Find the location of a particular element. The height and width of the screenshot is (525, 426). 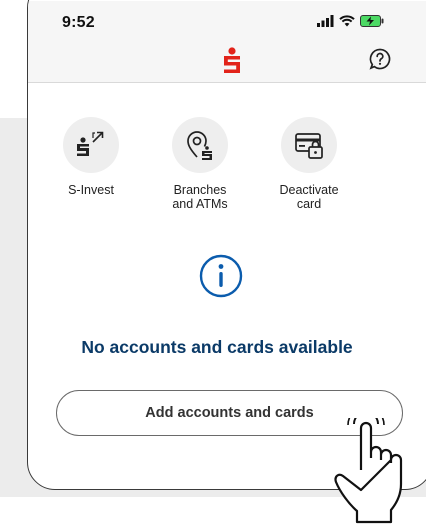

status-time: 9:52 is located at coordinates (78, 22).